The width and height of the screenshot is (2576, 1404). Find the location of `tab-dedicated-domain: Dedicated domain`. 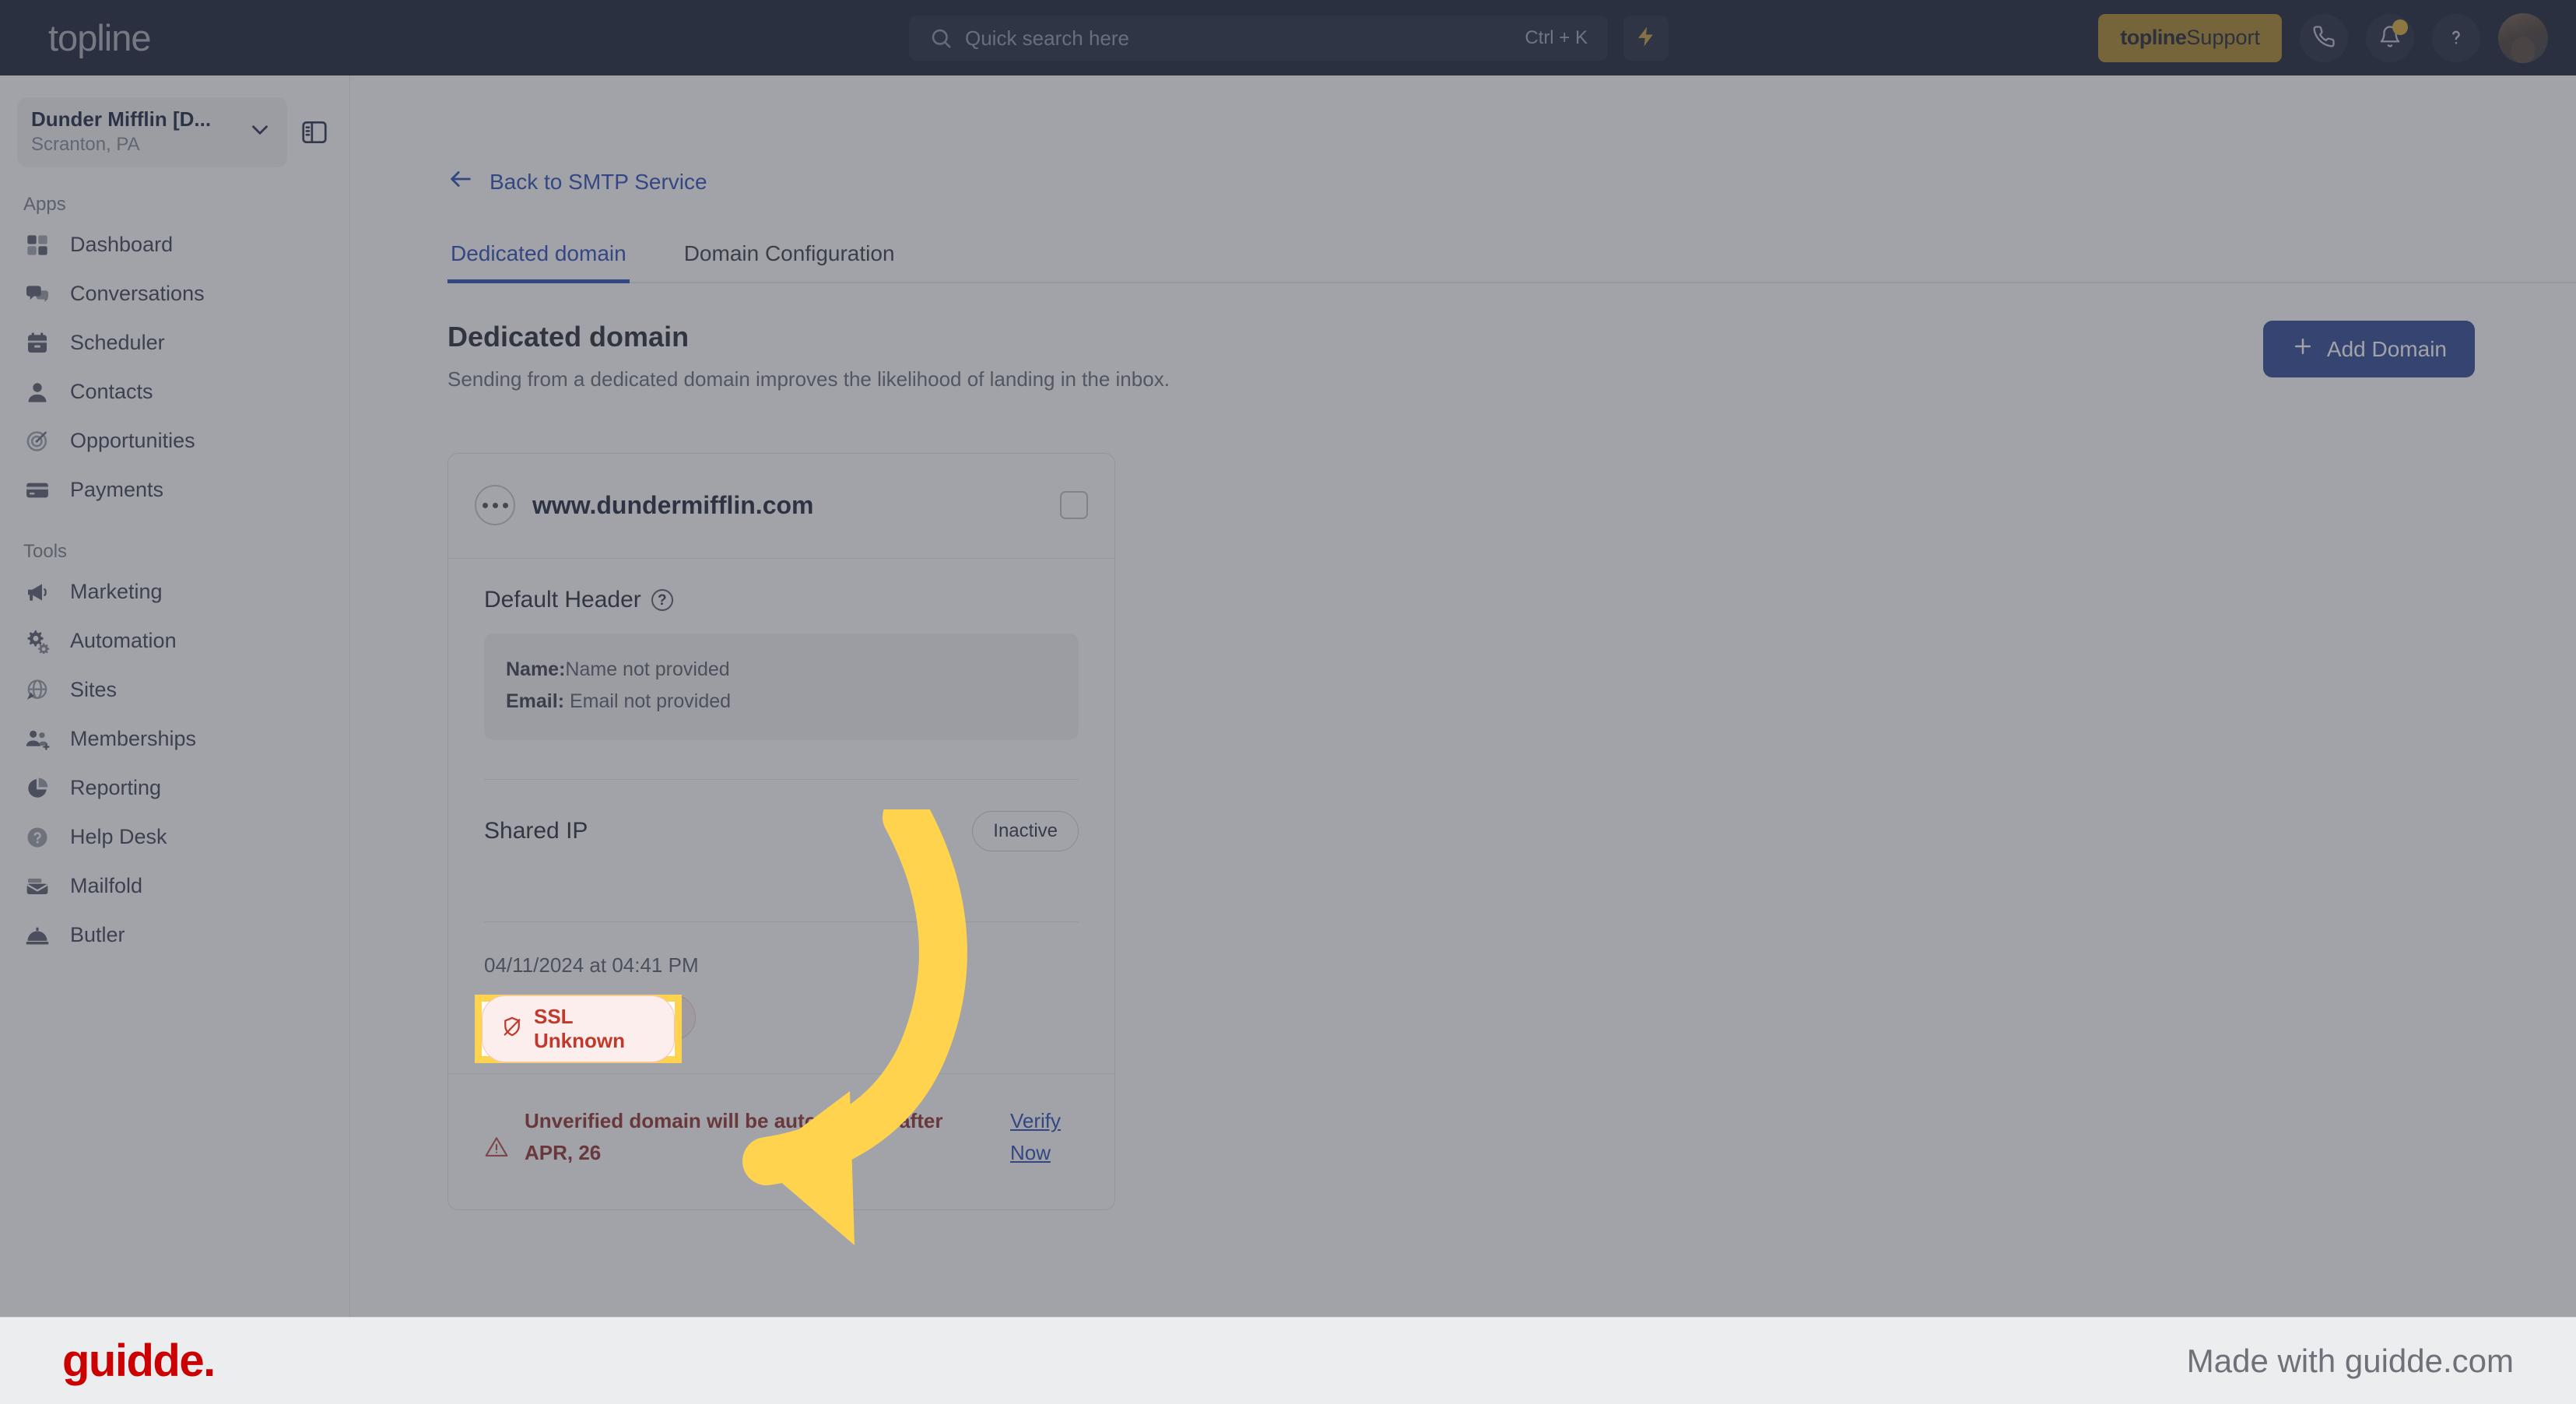

tab-dedicated-domain: Dedicated domain is located at coordinates (539, 262).